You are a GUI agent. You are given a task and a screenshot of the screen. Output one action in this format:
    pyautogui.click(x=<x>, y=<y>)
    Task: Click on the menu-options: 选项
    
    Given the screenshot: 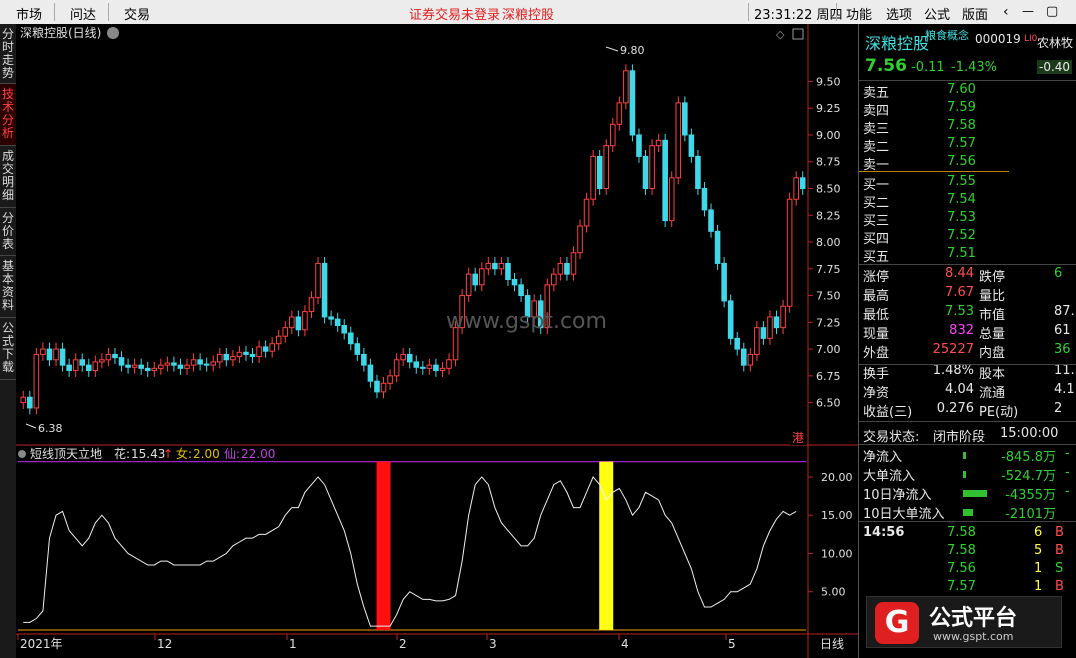 What is the action you would take?
    pyautogui.click(x=899, y=13)
    